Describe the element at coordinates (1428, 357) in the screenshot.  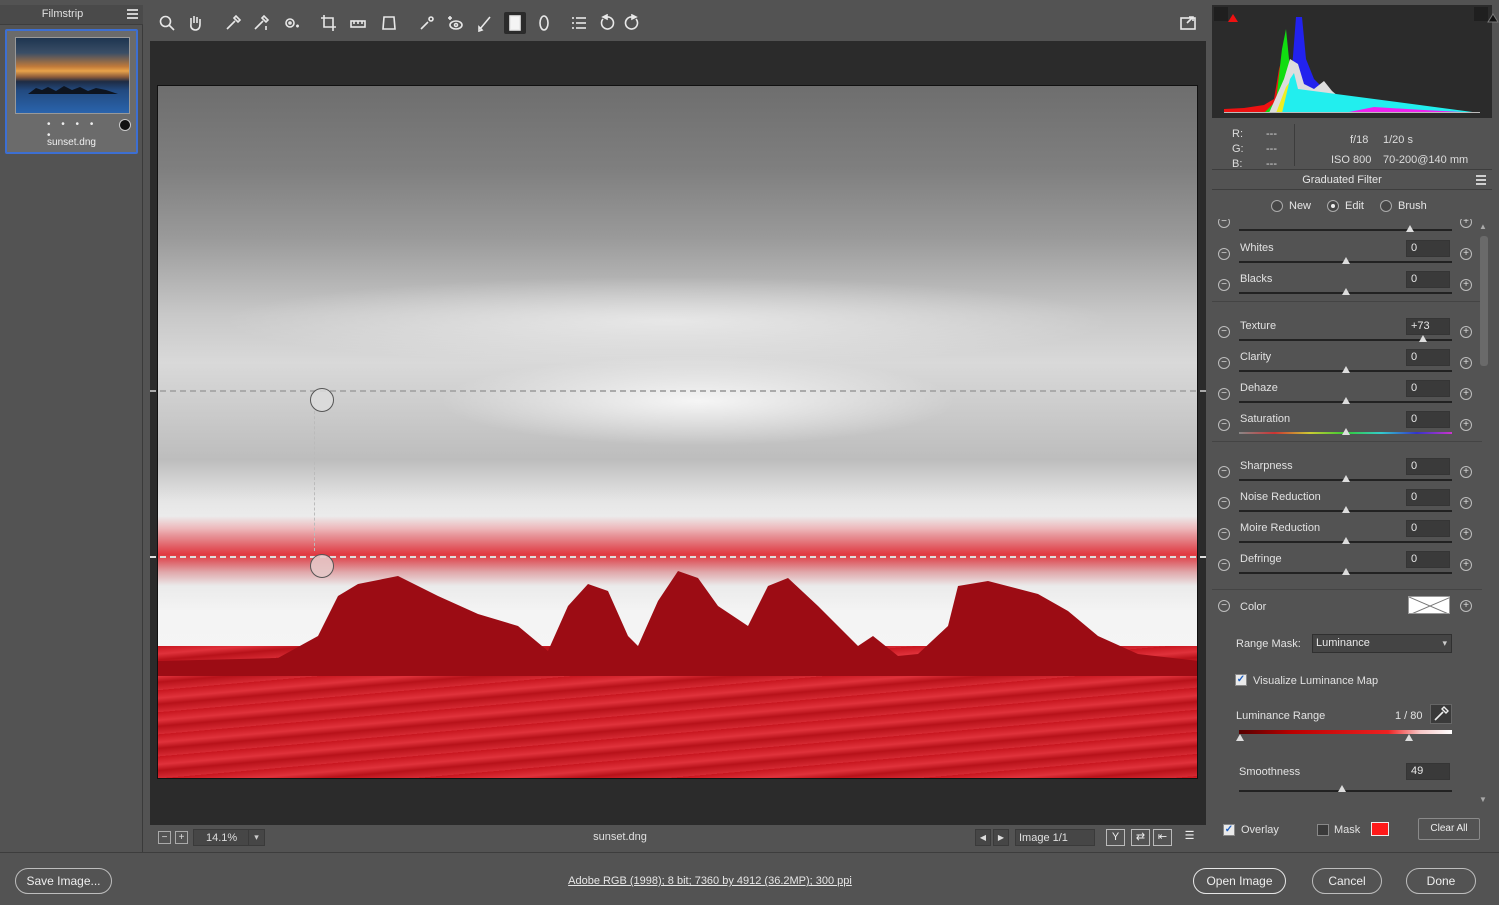
I see `clarity-value: 0` at that location.